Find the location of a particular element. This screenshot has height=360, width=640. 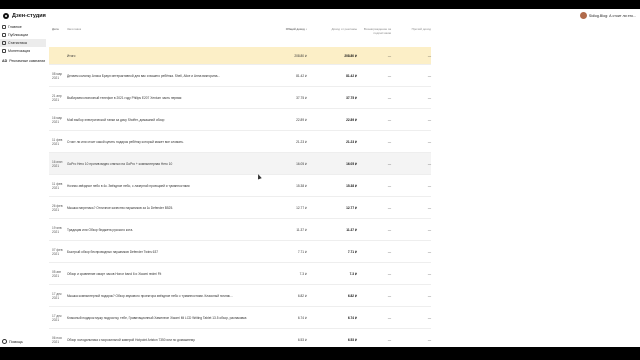

date-cell: 16 июн 2021 is located at coordinates (57, 163).